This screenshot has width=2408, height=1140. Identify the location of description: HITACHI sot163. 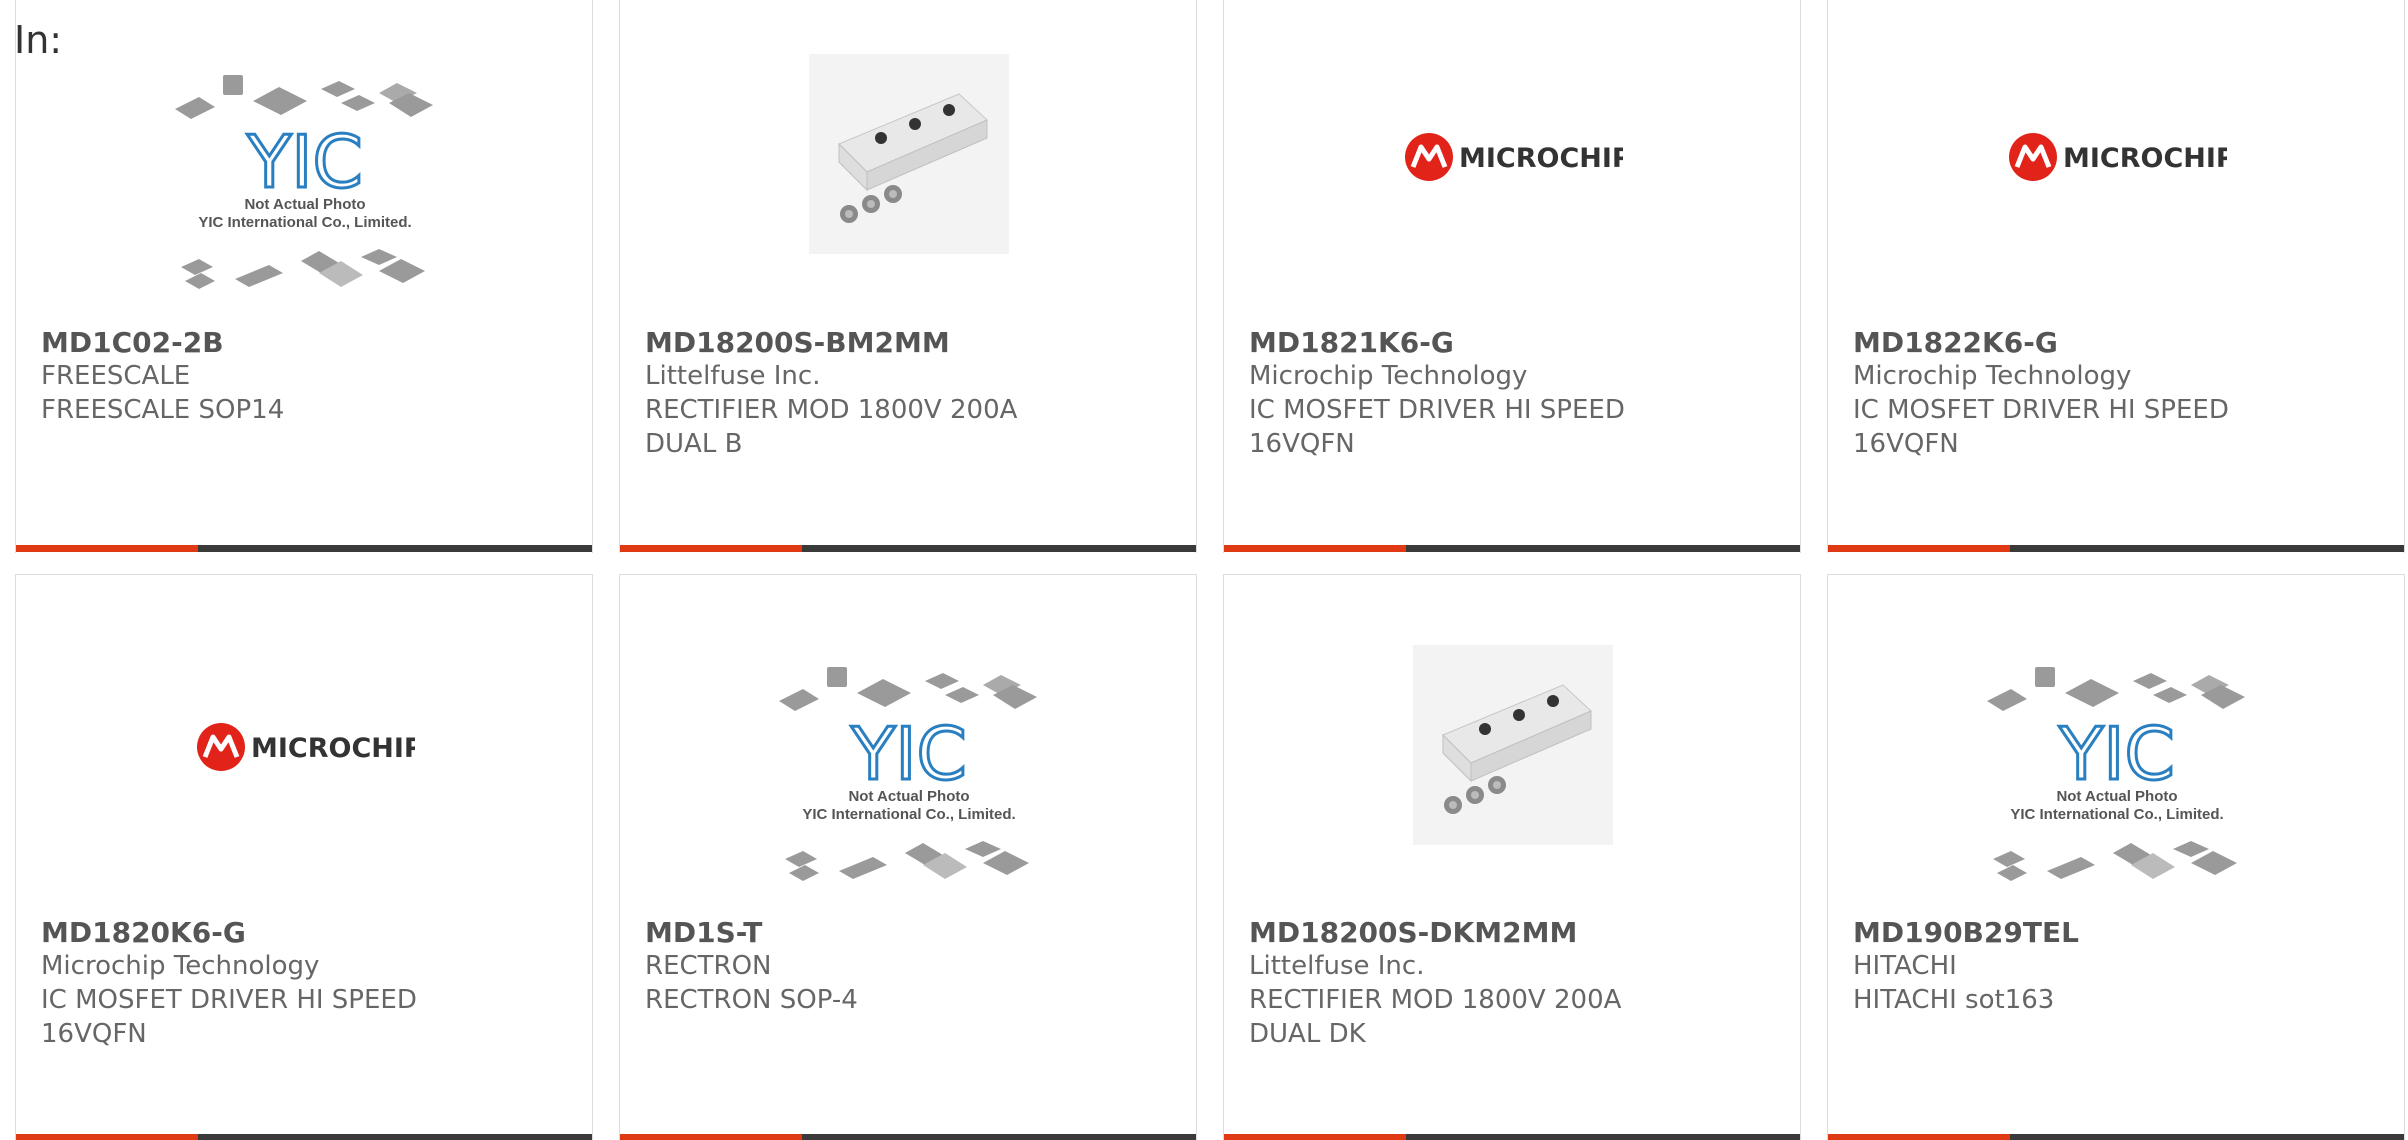
(1954, 1000).